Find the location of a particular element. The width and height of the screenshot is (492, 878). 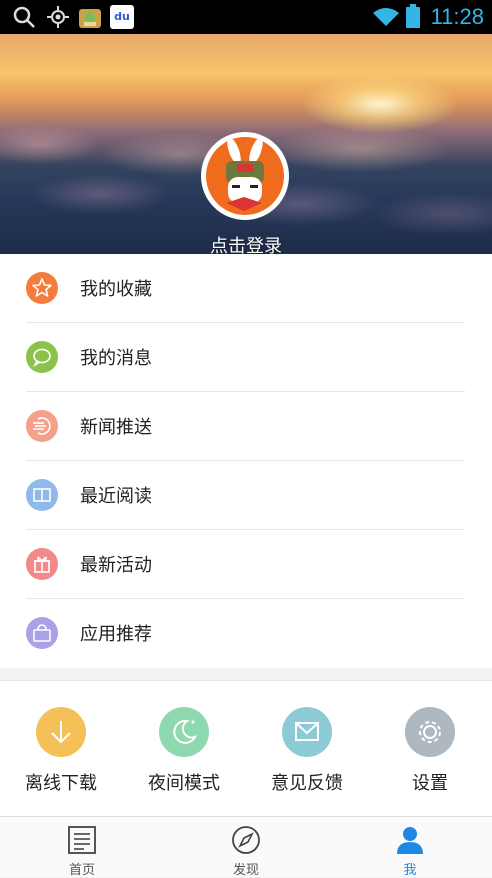

login-link: 点击登录 is located at coordinates (246, 243).